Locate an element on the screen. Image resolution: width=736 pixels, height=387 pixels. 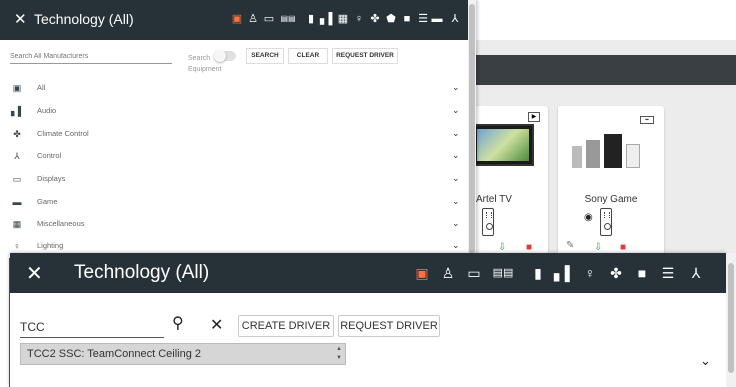
grid-icon: ▦ is located at coordinates (343, 19).